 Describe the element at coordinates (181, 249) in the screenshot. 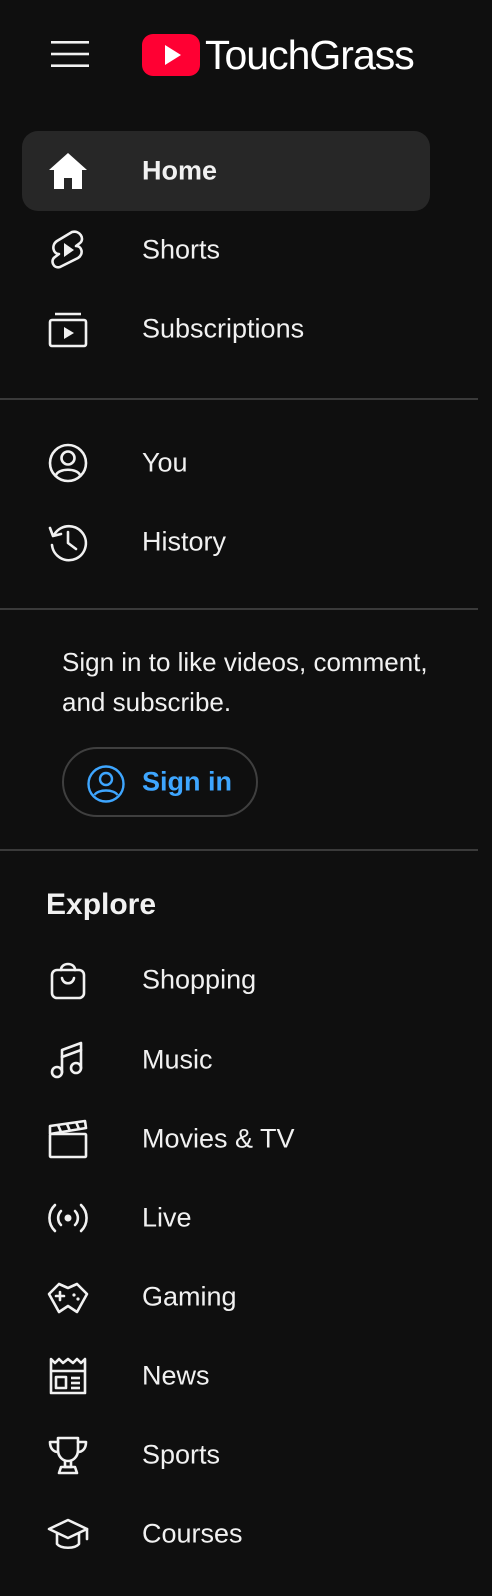

I see `nav-label-shorts: Shorts` at that location.